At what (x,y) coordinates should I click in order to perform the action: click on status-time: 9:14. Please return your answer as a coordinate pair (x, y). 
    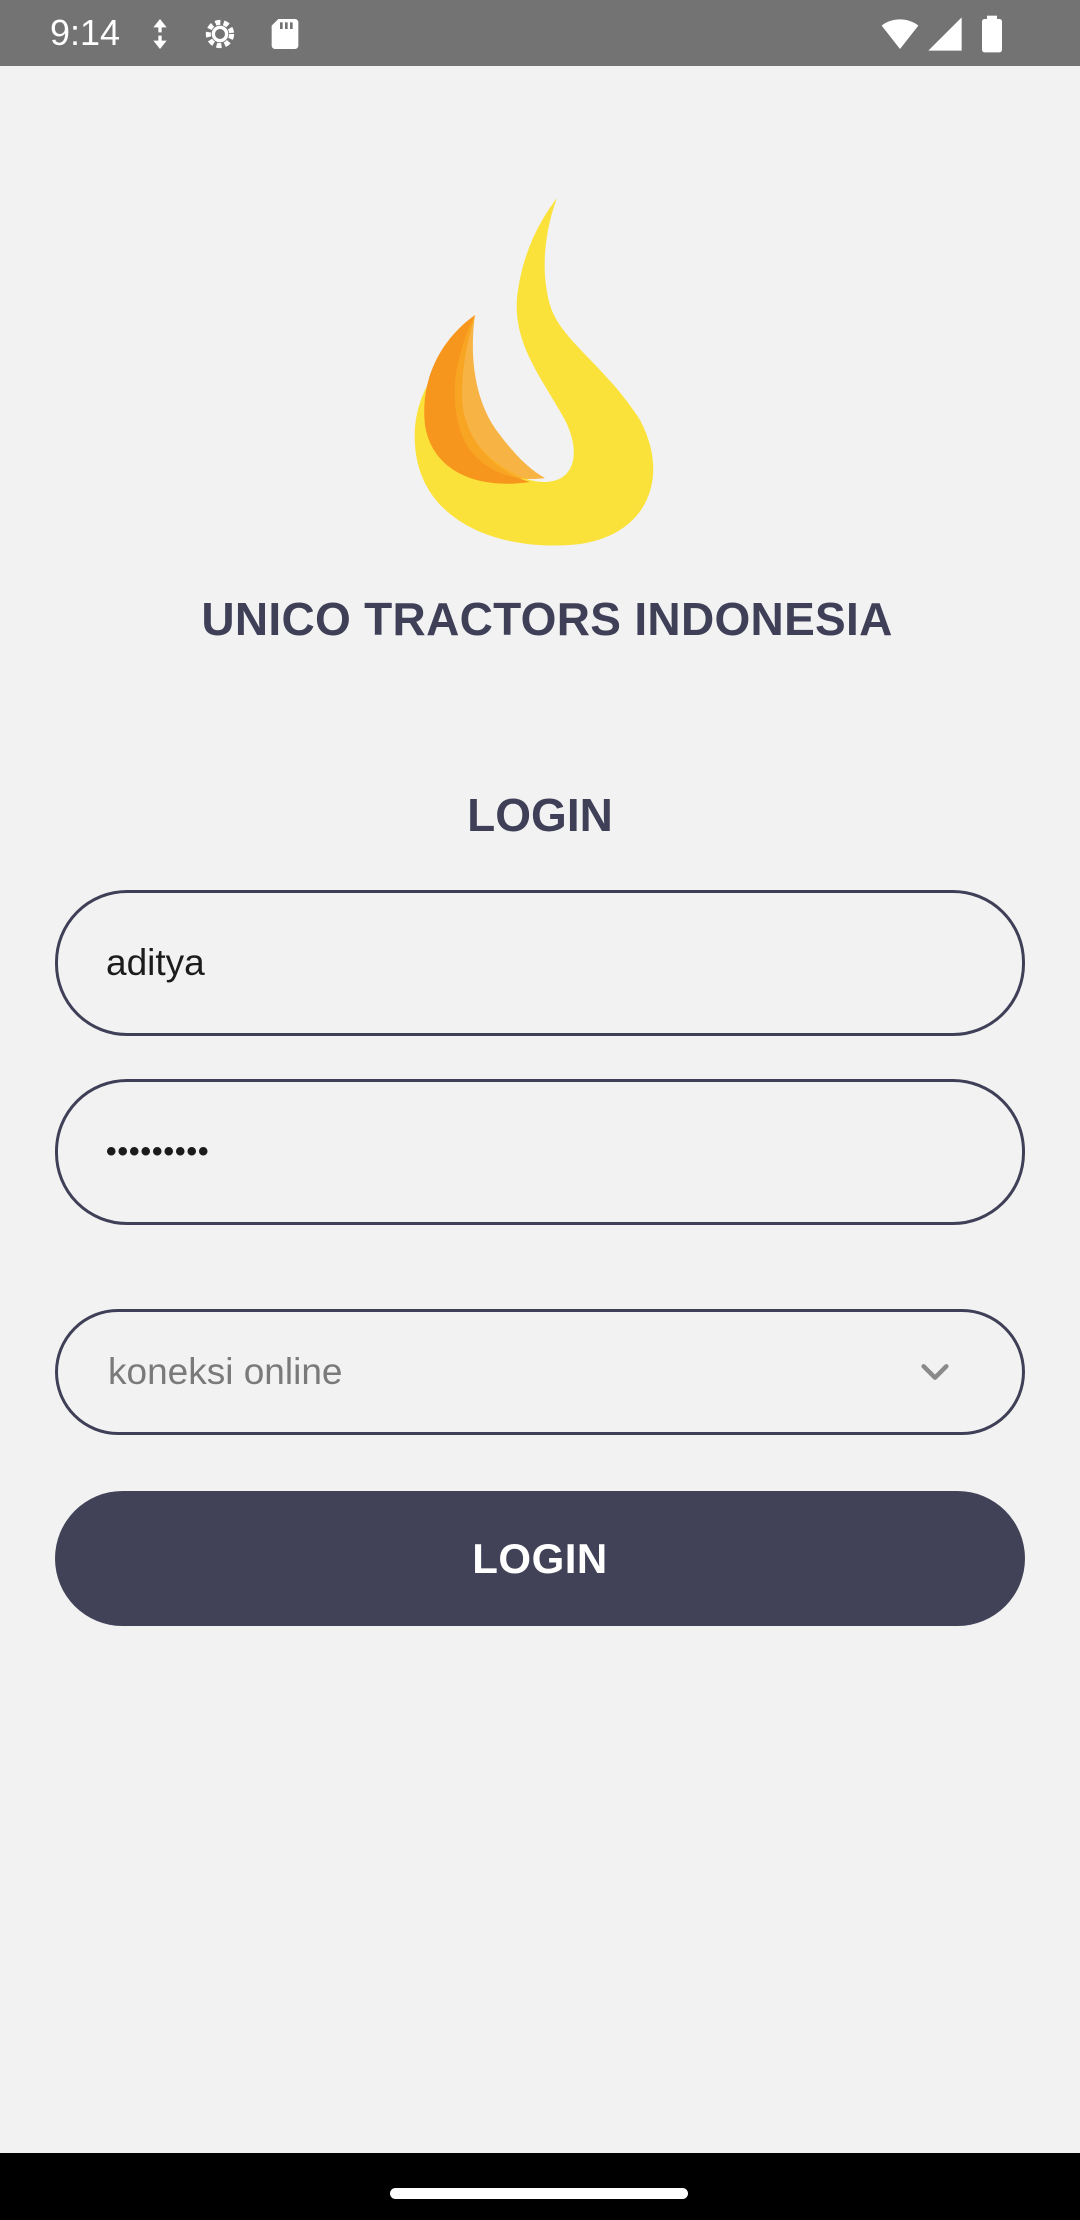
    Looking at the image, I should click on (85, 32).